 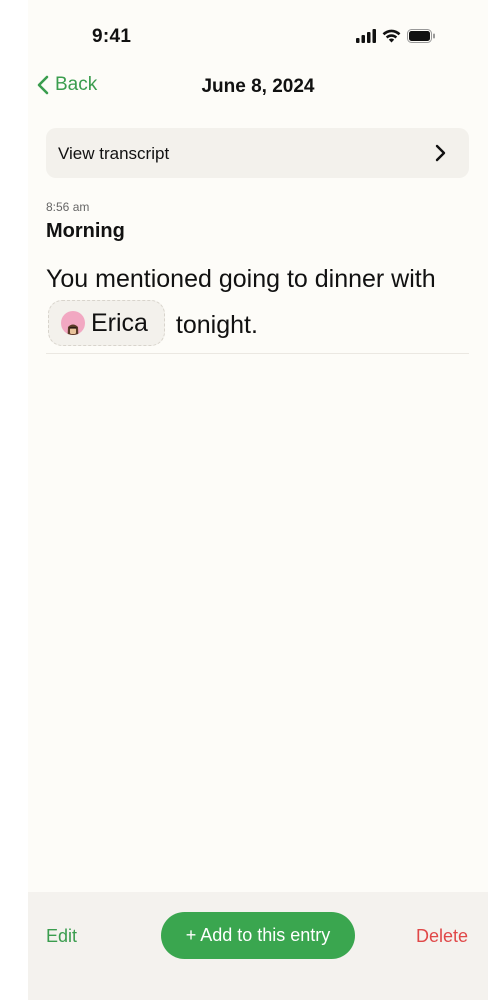 I want to click on signal-icon, so click(x=366, y=36).